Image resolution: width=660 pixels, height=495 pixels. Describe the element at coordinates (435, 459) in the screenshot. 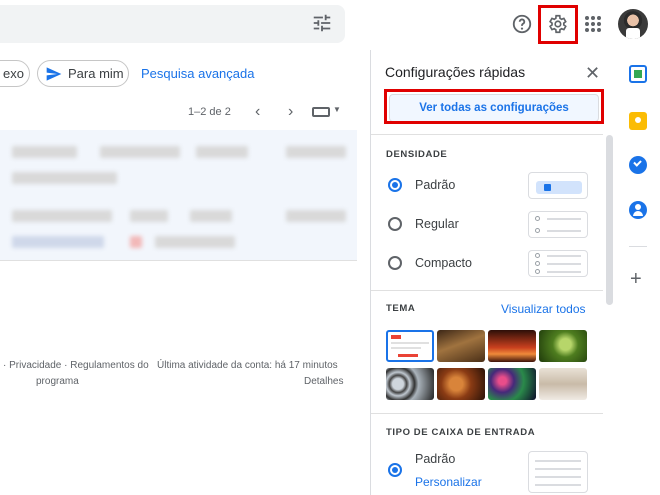

I see `inbox-default-label: Padrão` at that location.